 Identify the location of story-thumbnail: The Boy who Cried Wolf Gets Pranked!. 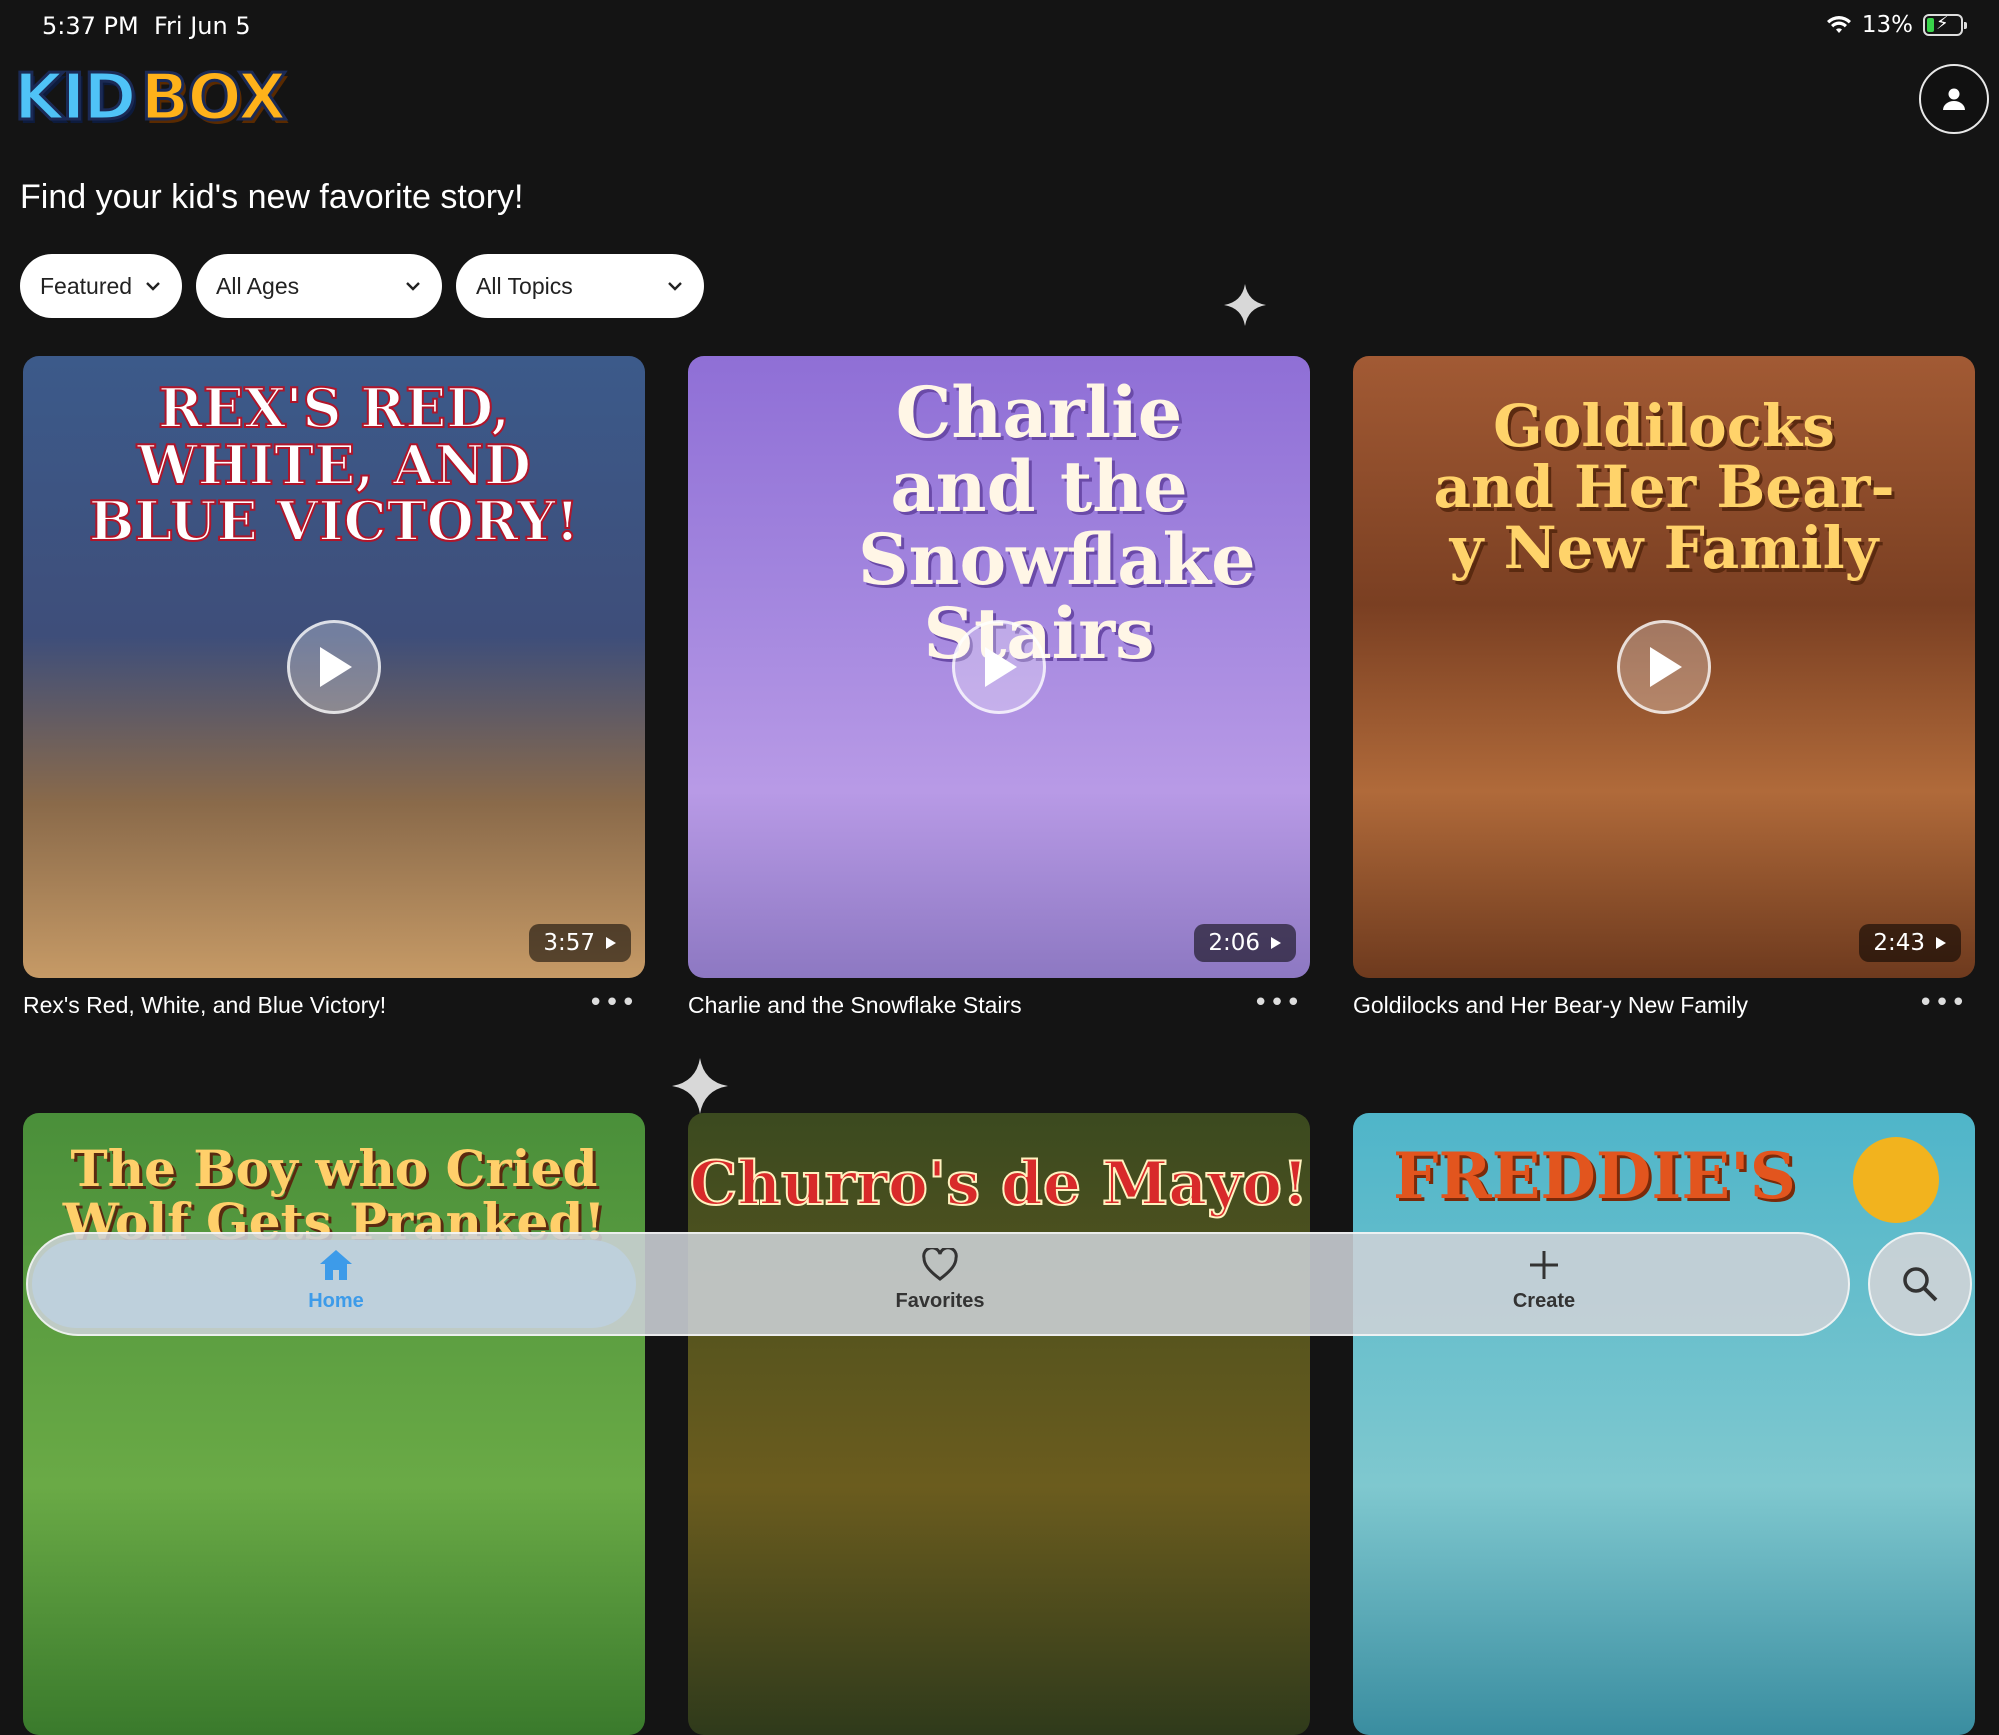
(334, 1424).